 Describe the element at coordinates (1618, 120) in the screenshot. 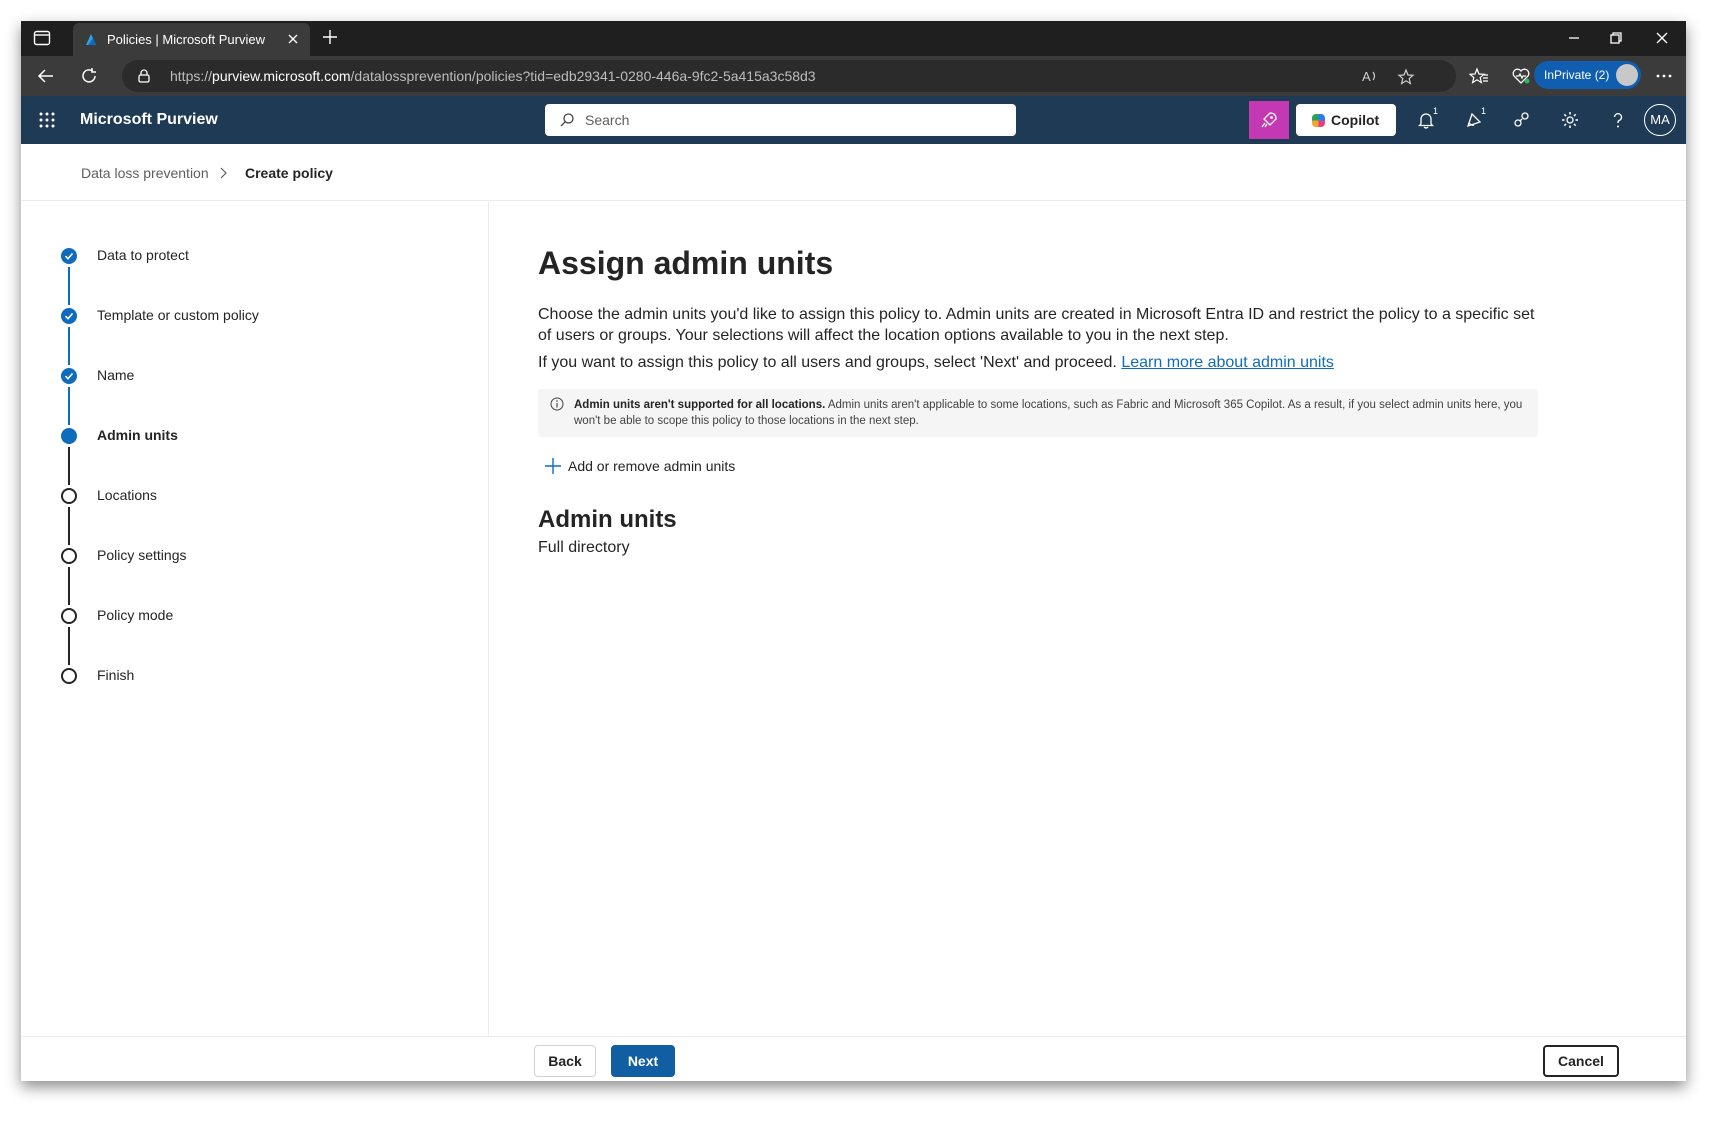

I see `help-question-icon` at that location.